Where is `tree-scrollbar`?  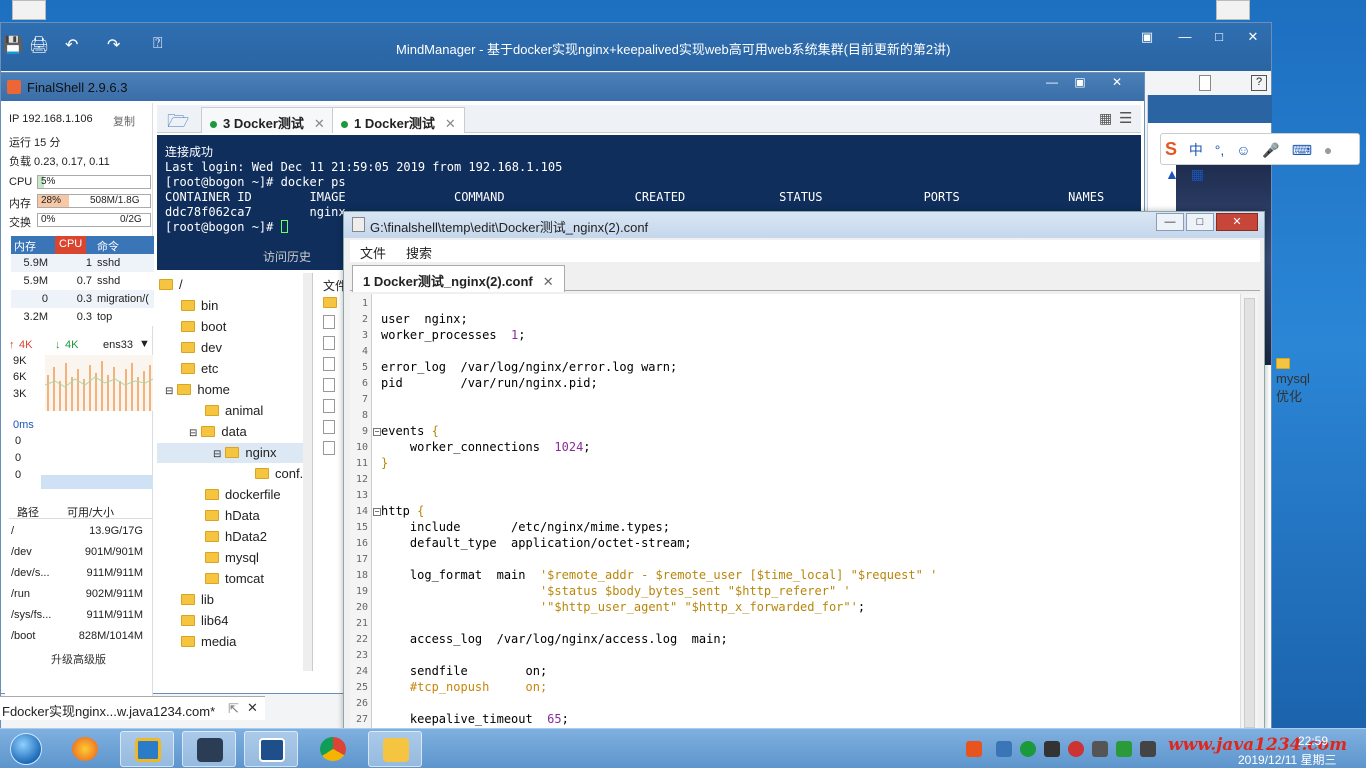 tree-scrollbar is located at coordinates (307, 472).